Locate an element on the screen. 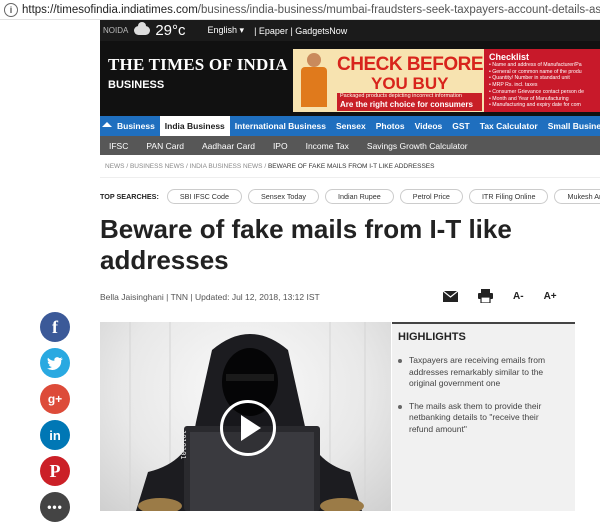  subnav-item-aadhaar-card: Aadhaar Card is located at coordinates (228, 146).